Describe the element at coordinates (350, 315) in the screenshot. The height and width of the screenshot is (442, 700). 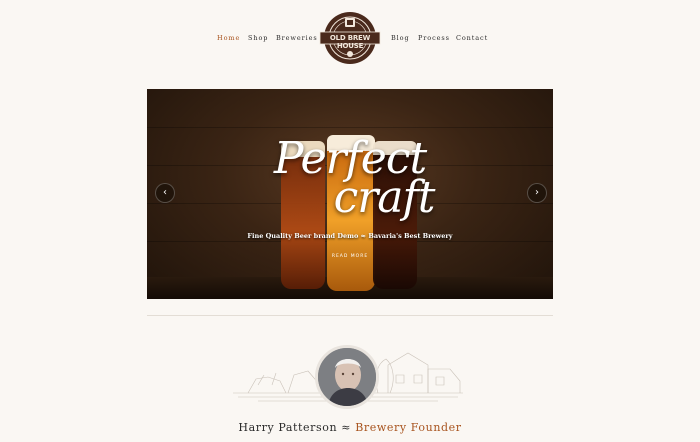
I see `section-divider` at that location.